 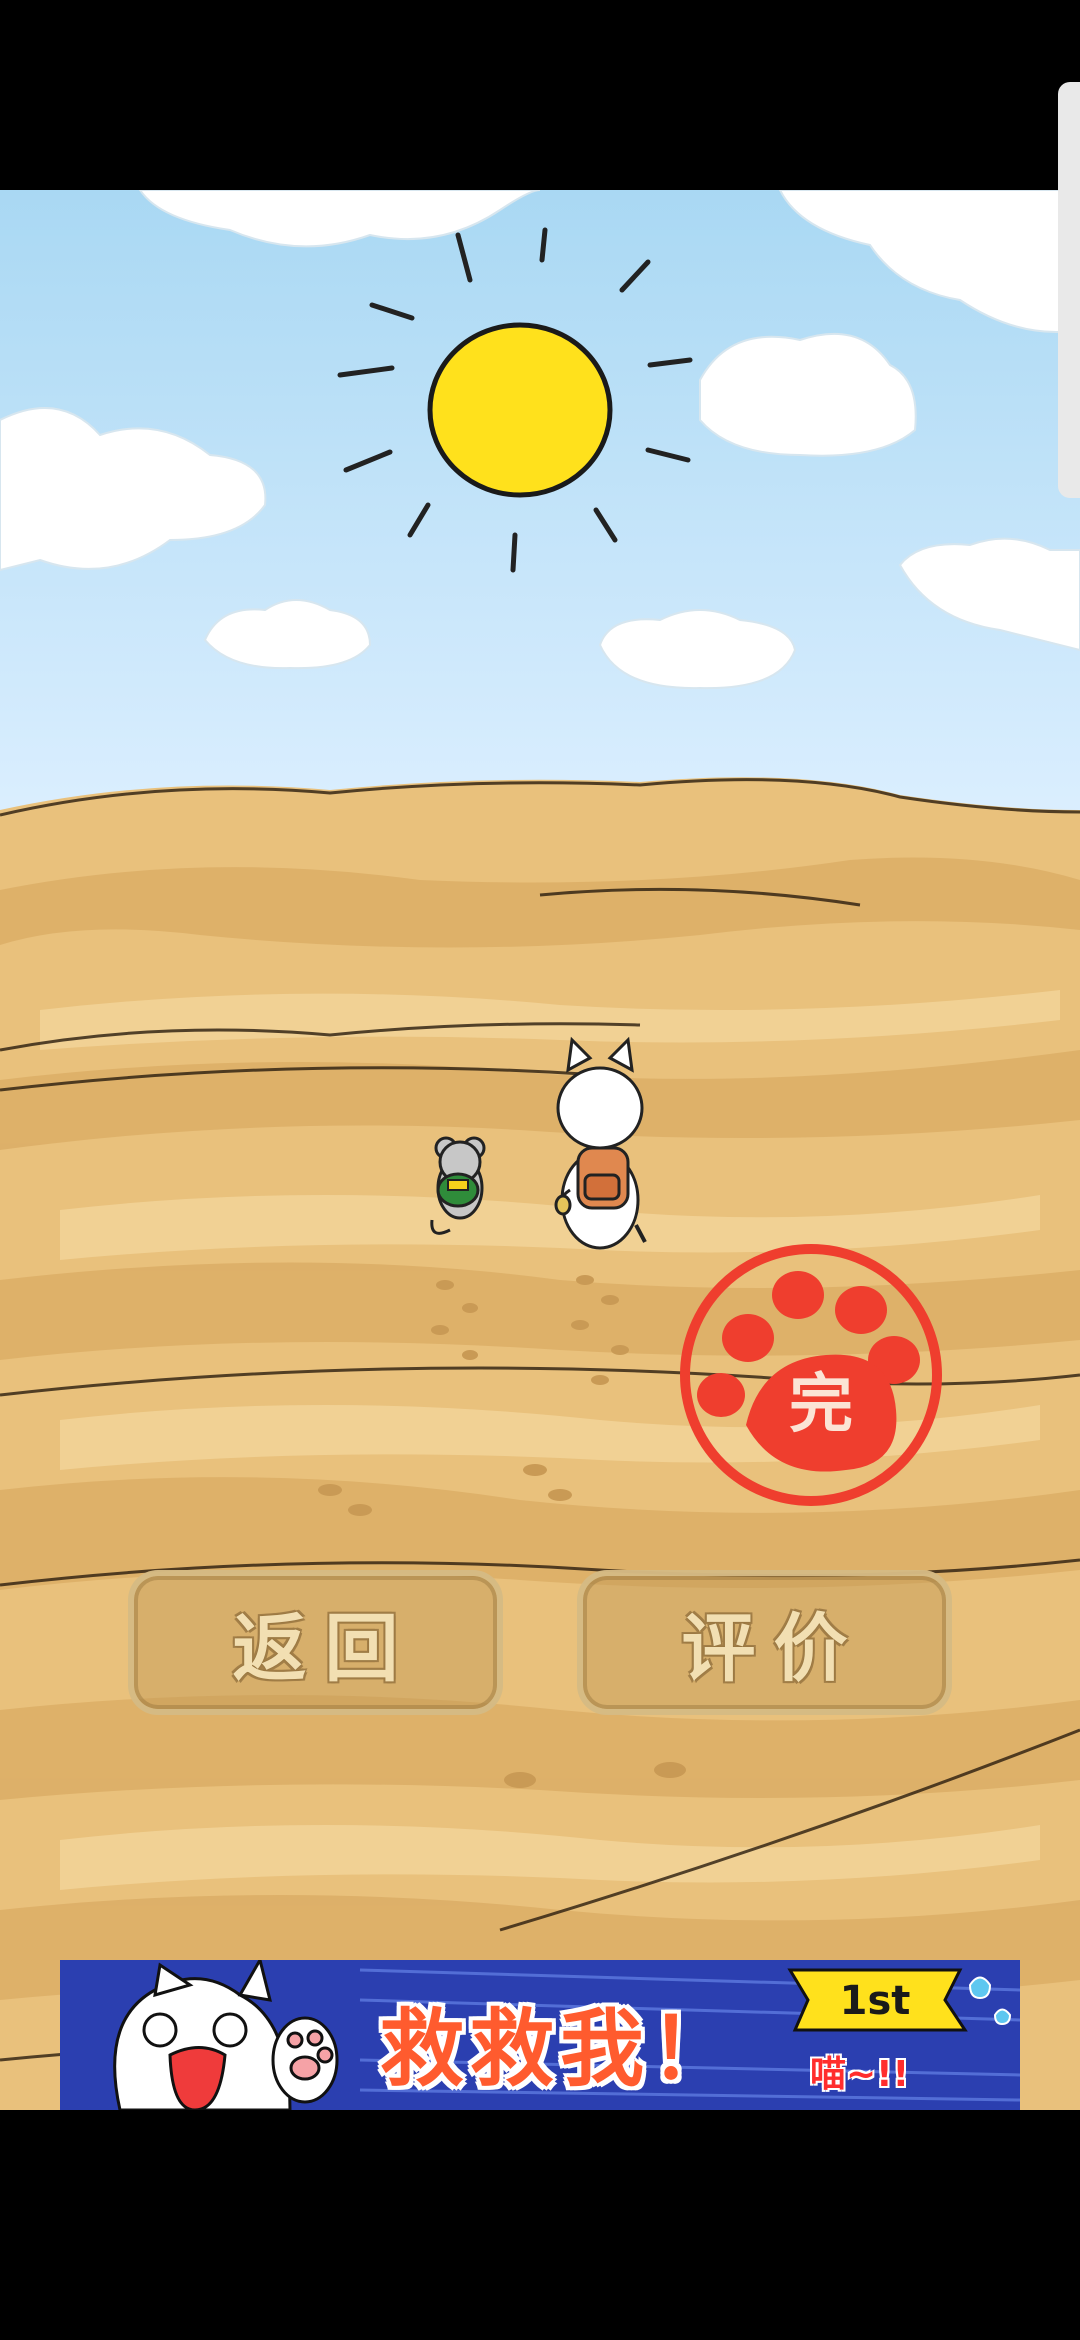 I want to click on back-button-label: 返回, so click(x=324, y=1649).